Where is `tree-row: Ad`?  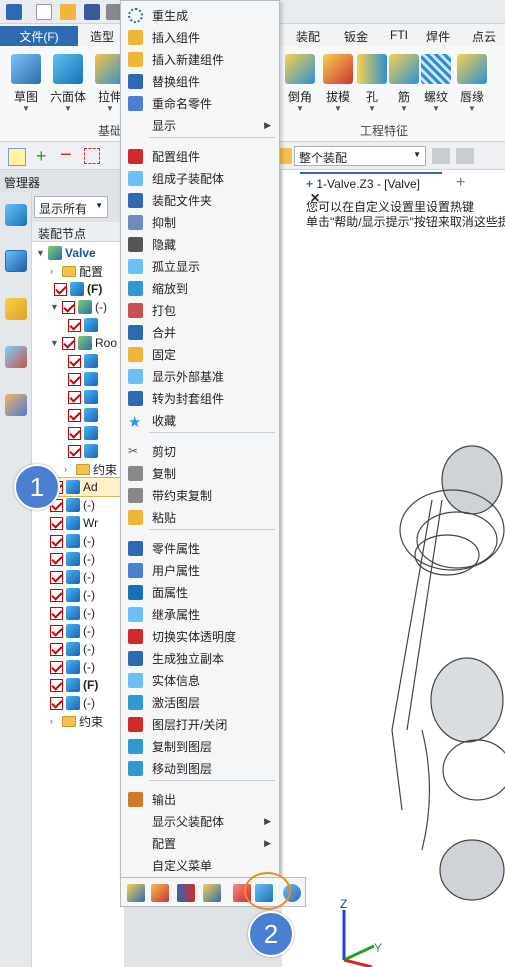
tree-row: Ad is located at coordinates (87, 487).